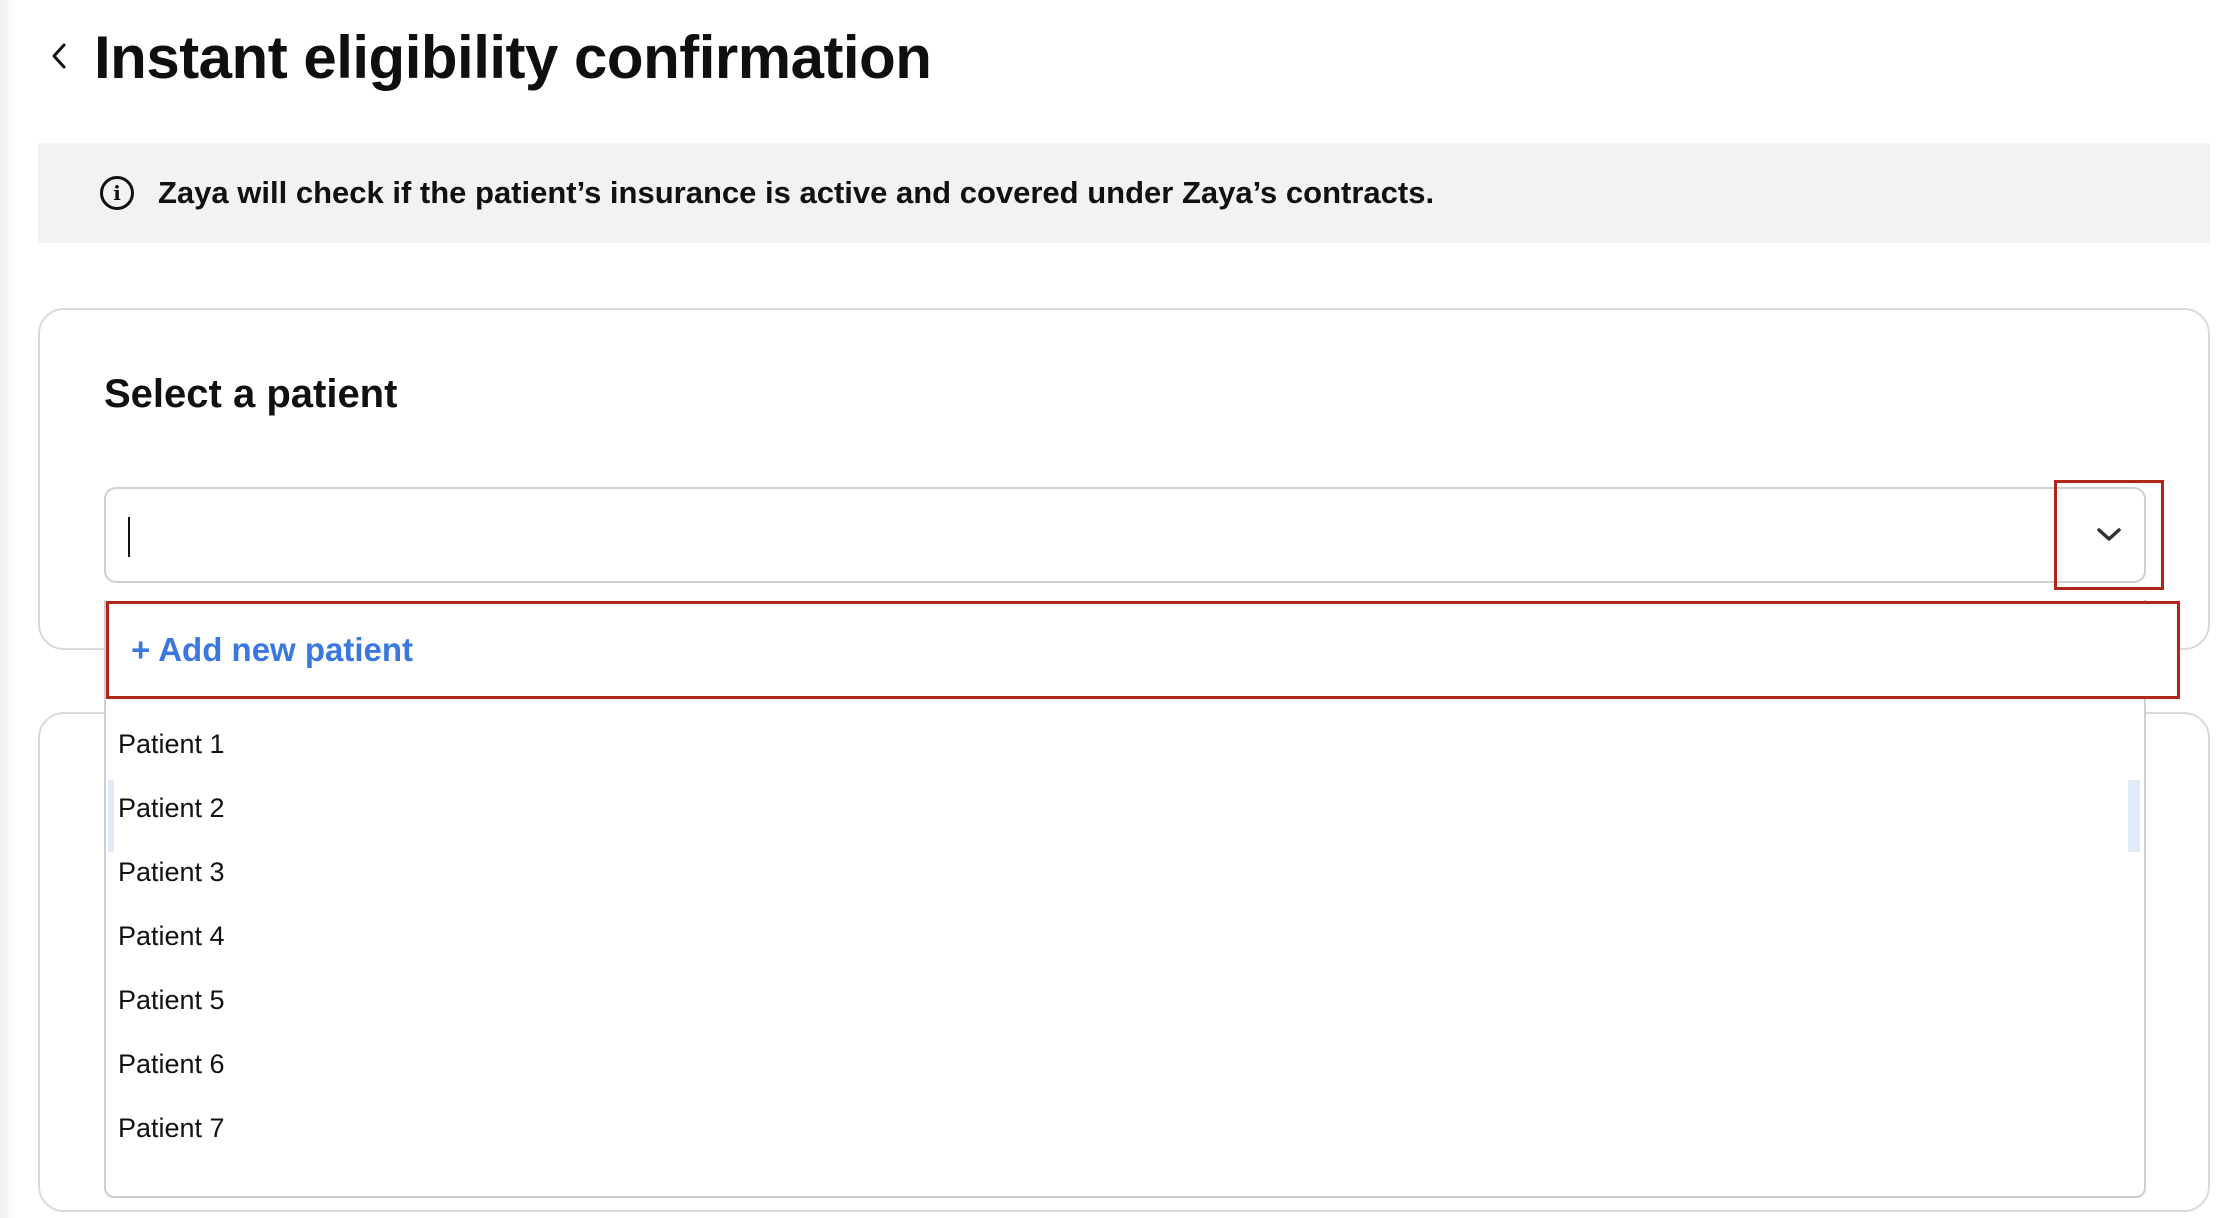 Image resolution: width=2232 pixels, height=1218 pixels. I want to click on chevron-left-icon, so click(59, 56).